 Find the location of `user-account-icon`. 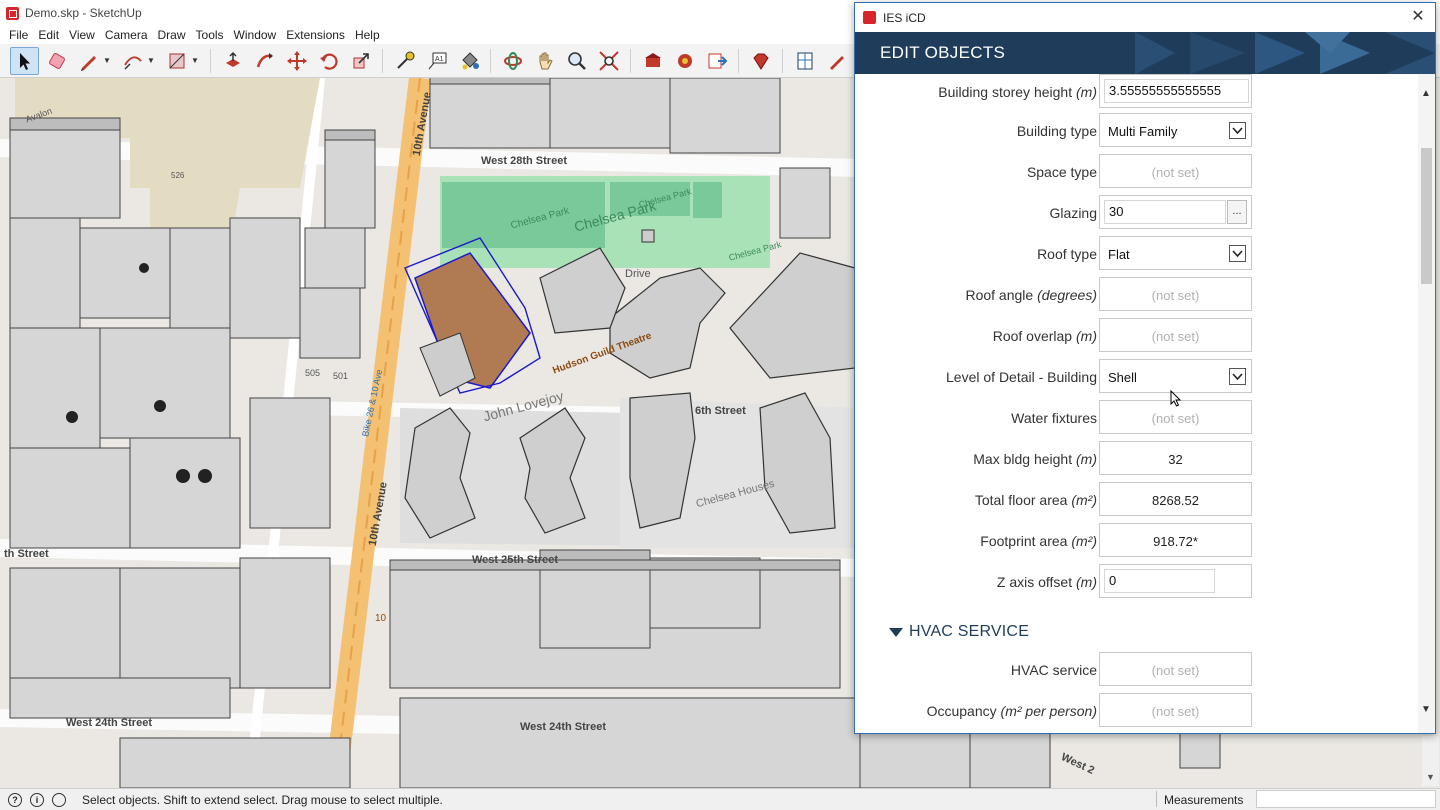

user-account-icon is located at coordinates (59, 799).